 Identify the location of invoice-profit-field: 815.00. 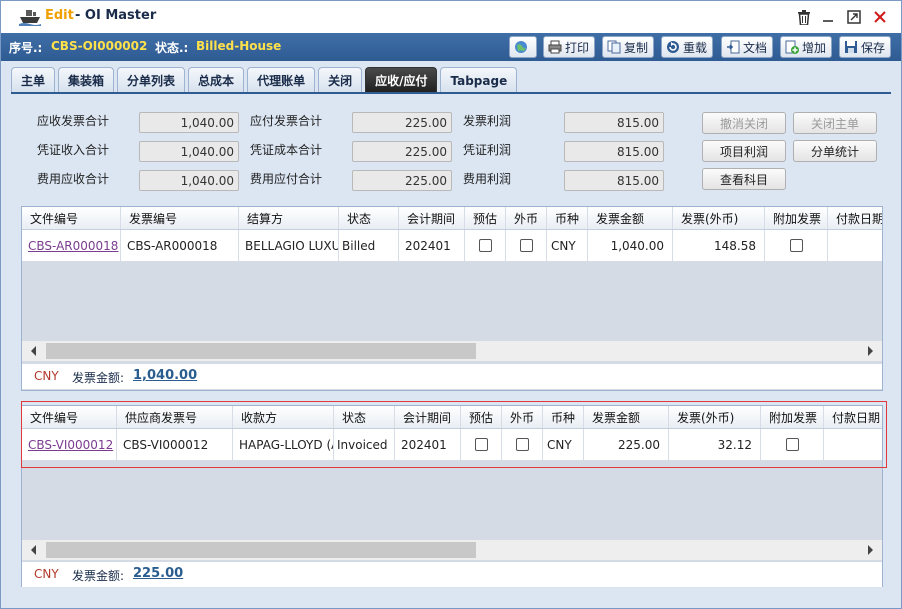
(614, 122).